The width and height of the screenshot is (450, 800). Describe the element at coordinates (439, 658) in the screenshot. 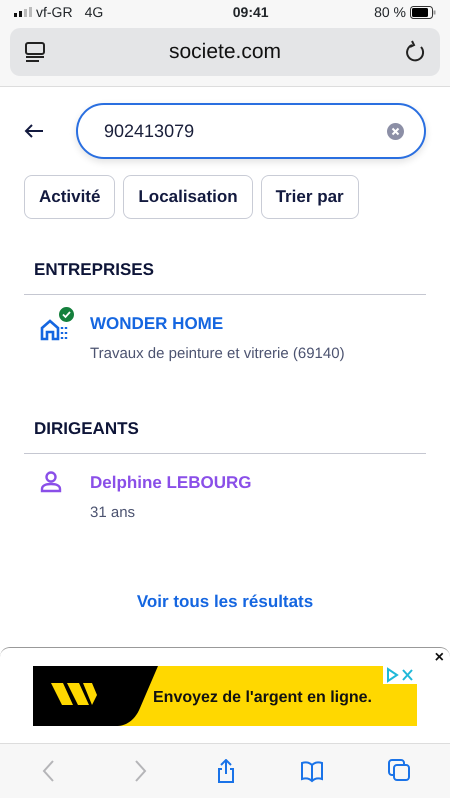

I see `close-ad-button: ×` at that location.